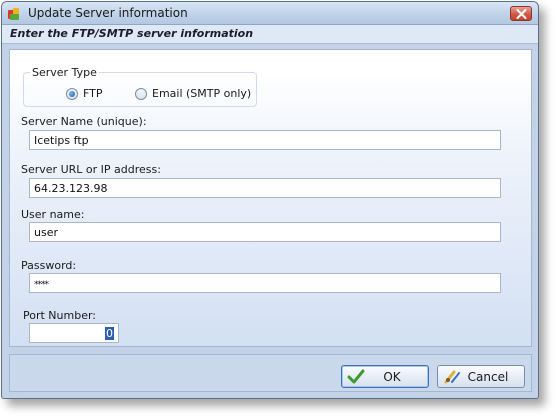 The width and height of the screenshot is (558, 416). I want to click on port-label: Port Number:, so click(60, 315).